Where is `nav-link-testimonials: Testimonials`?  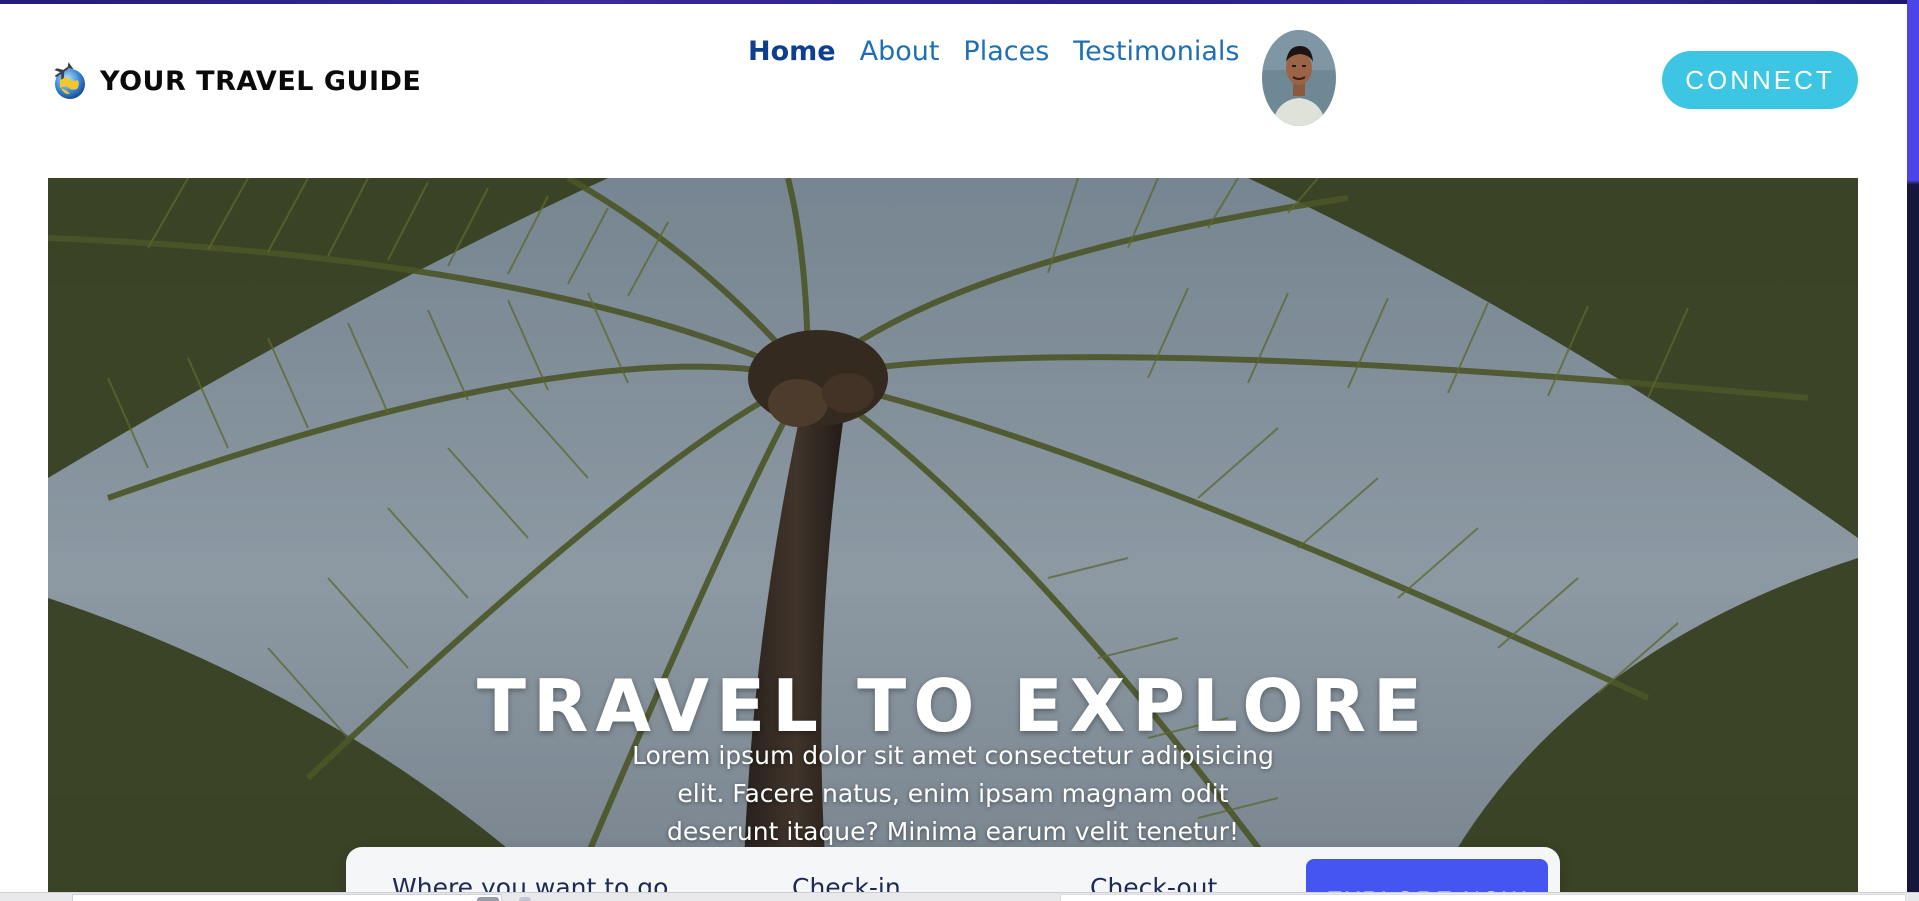
nav-link-testimonials: Testimonials is located at coordinates (1156, 52).